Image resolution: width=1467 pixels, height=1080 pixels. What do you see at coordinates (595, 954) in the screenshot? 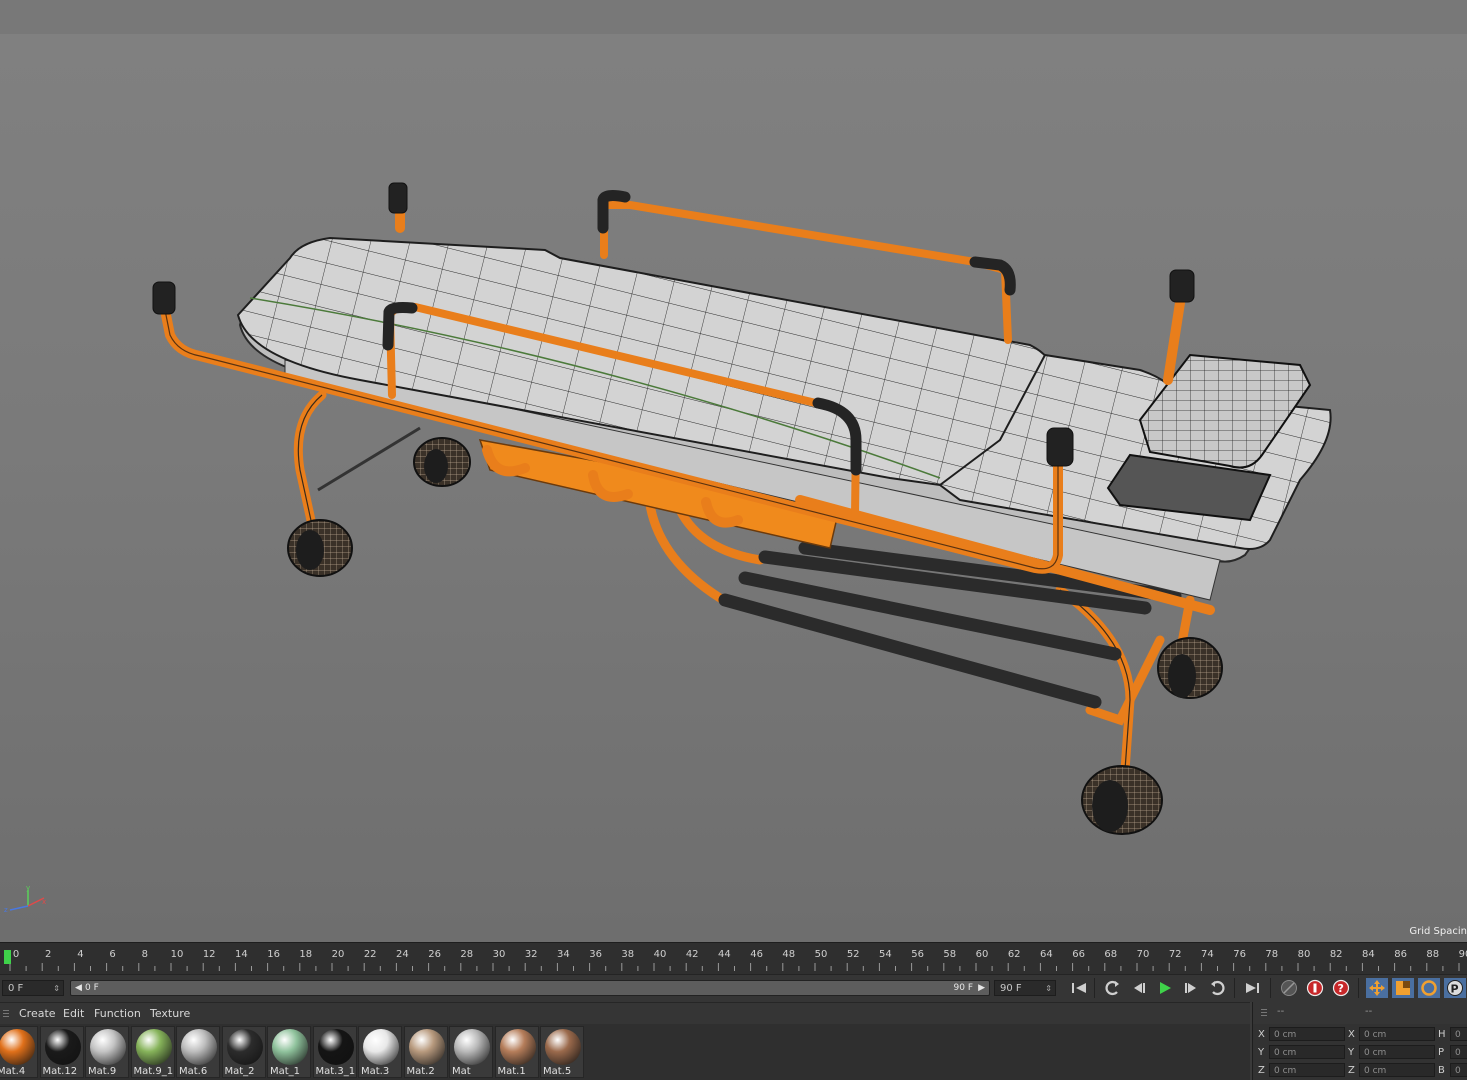
I see `timeline-tick-label: 36` at bounding box center [595, 954].